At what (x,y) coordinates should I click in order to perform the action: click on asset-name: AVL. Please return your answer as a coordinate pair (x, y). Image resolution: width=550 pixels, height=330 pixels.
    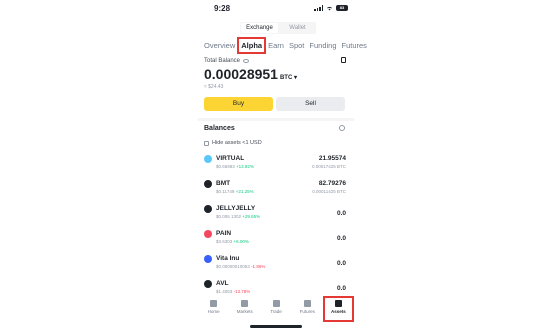
    Looking at the image, I should click on (222, 283).